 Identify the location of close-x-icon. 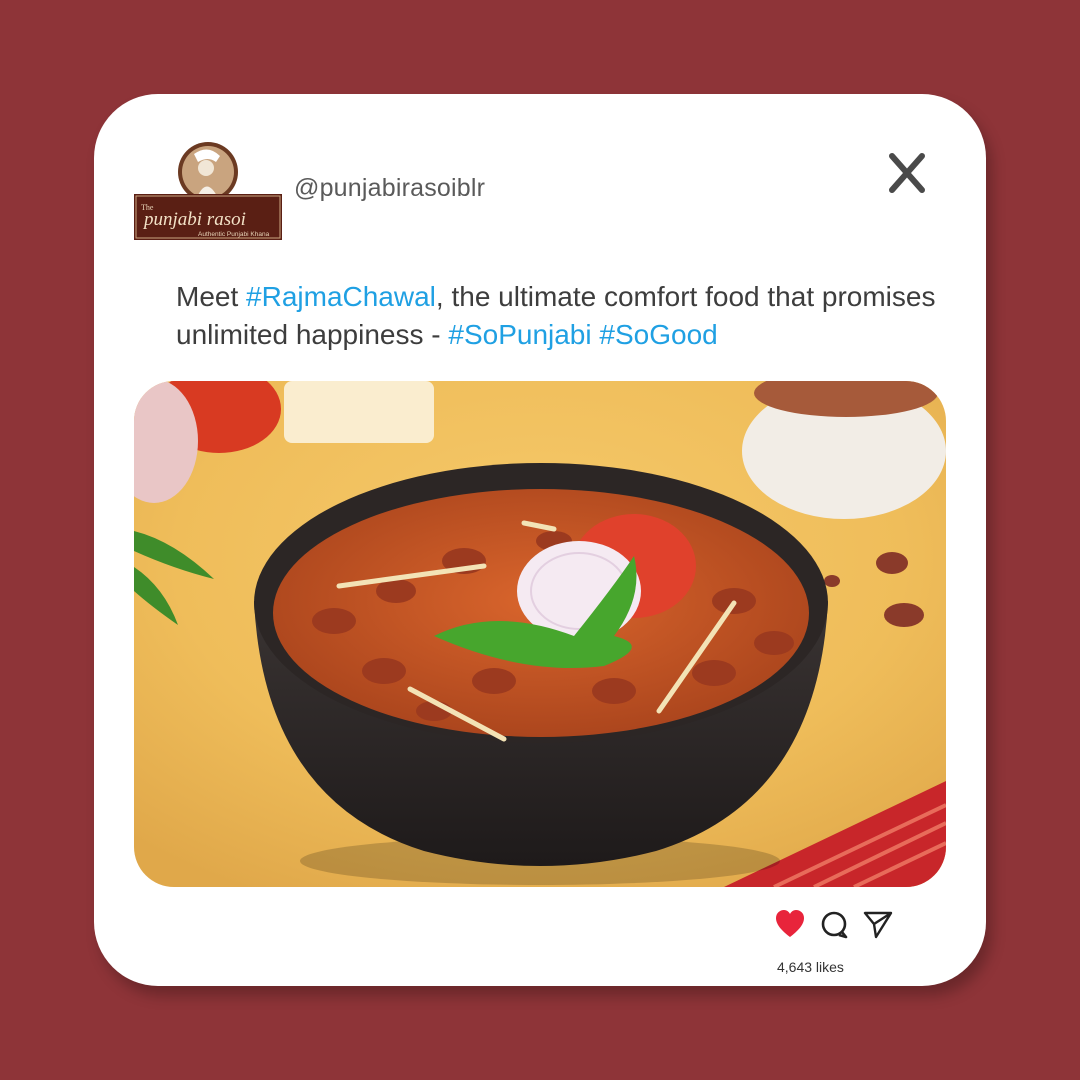
(907, 173).